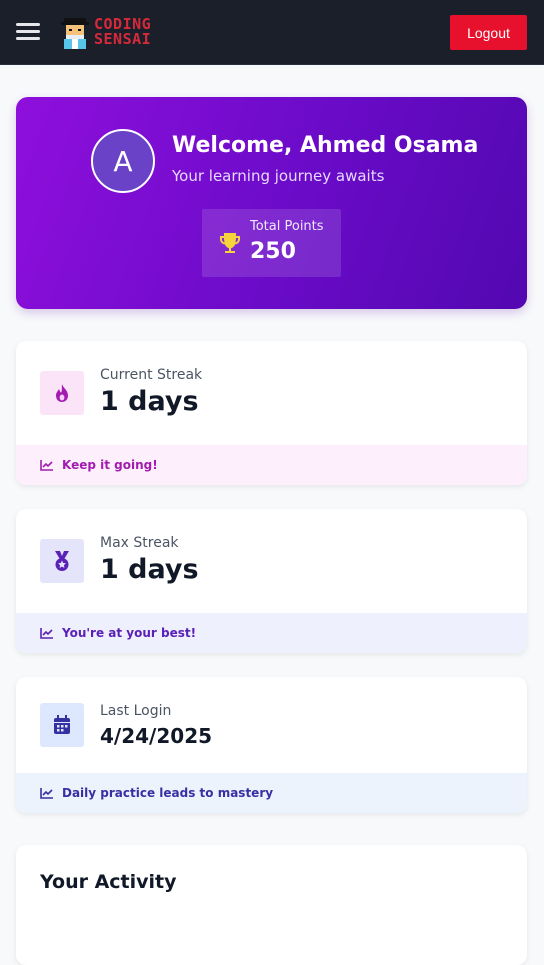  Describe the element at coordinates (156, 736) in the screenshot. I see `last-login-value: 4/24/2025` at that location.